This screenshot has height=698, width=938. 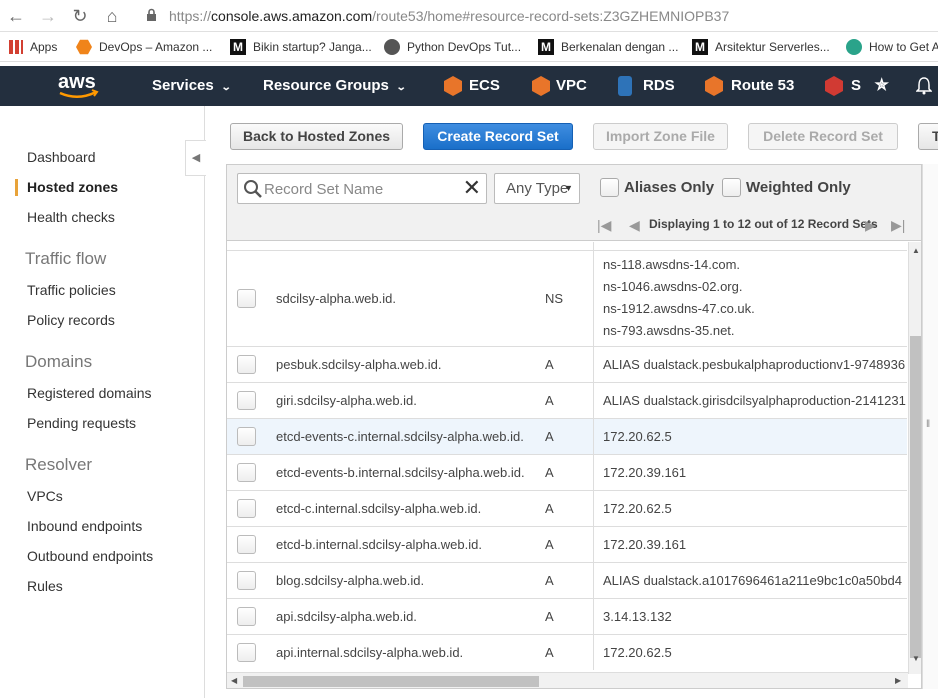 I want to click on search-input, so click(x=359, y=189).